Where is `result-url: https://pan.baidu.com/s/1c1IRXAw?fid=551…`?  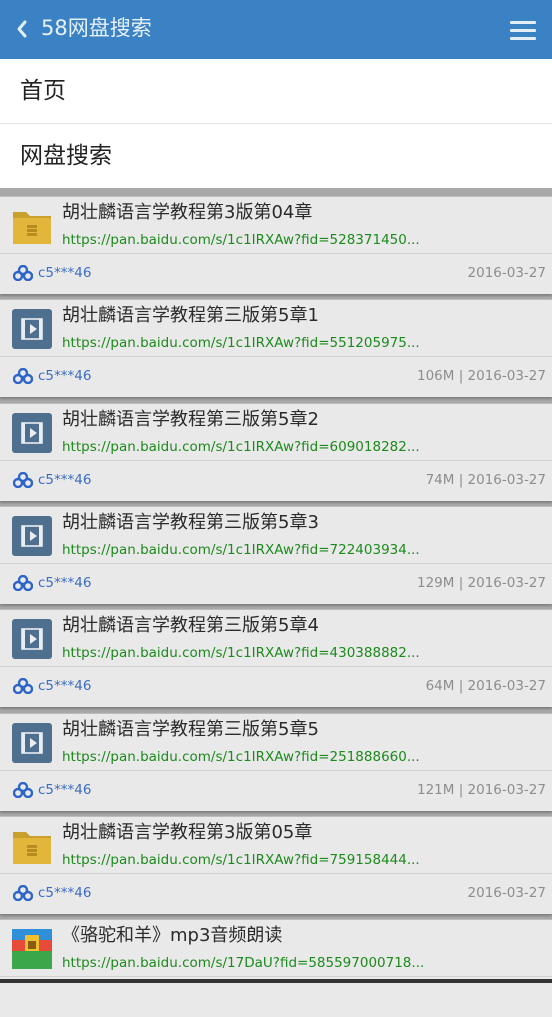
result-url: https://pan.baidu.com/s/1c1IRXAw?fid=551… is located at coordinates (241, 343).